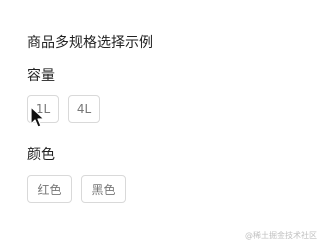 This screenshot has height=248, width=325. What do you see at coordinates (37, 117) in the screenshot?
I see `mouse-pointer-icon` at bounding box center [37, 117].